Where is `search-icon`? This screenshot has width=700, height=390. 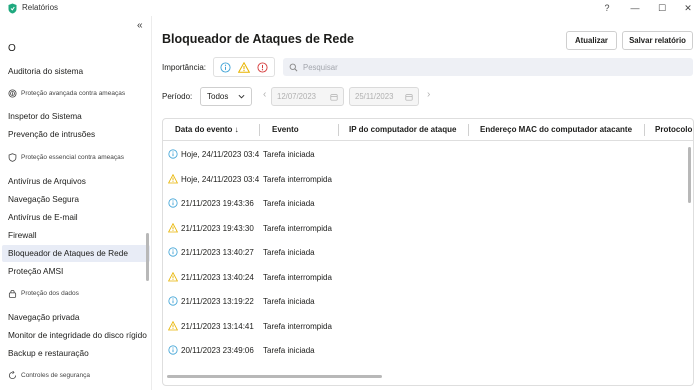
search-icon is located at coordinates (293, 67).